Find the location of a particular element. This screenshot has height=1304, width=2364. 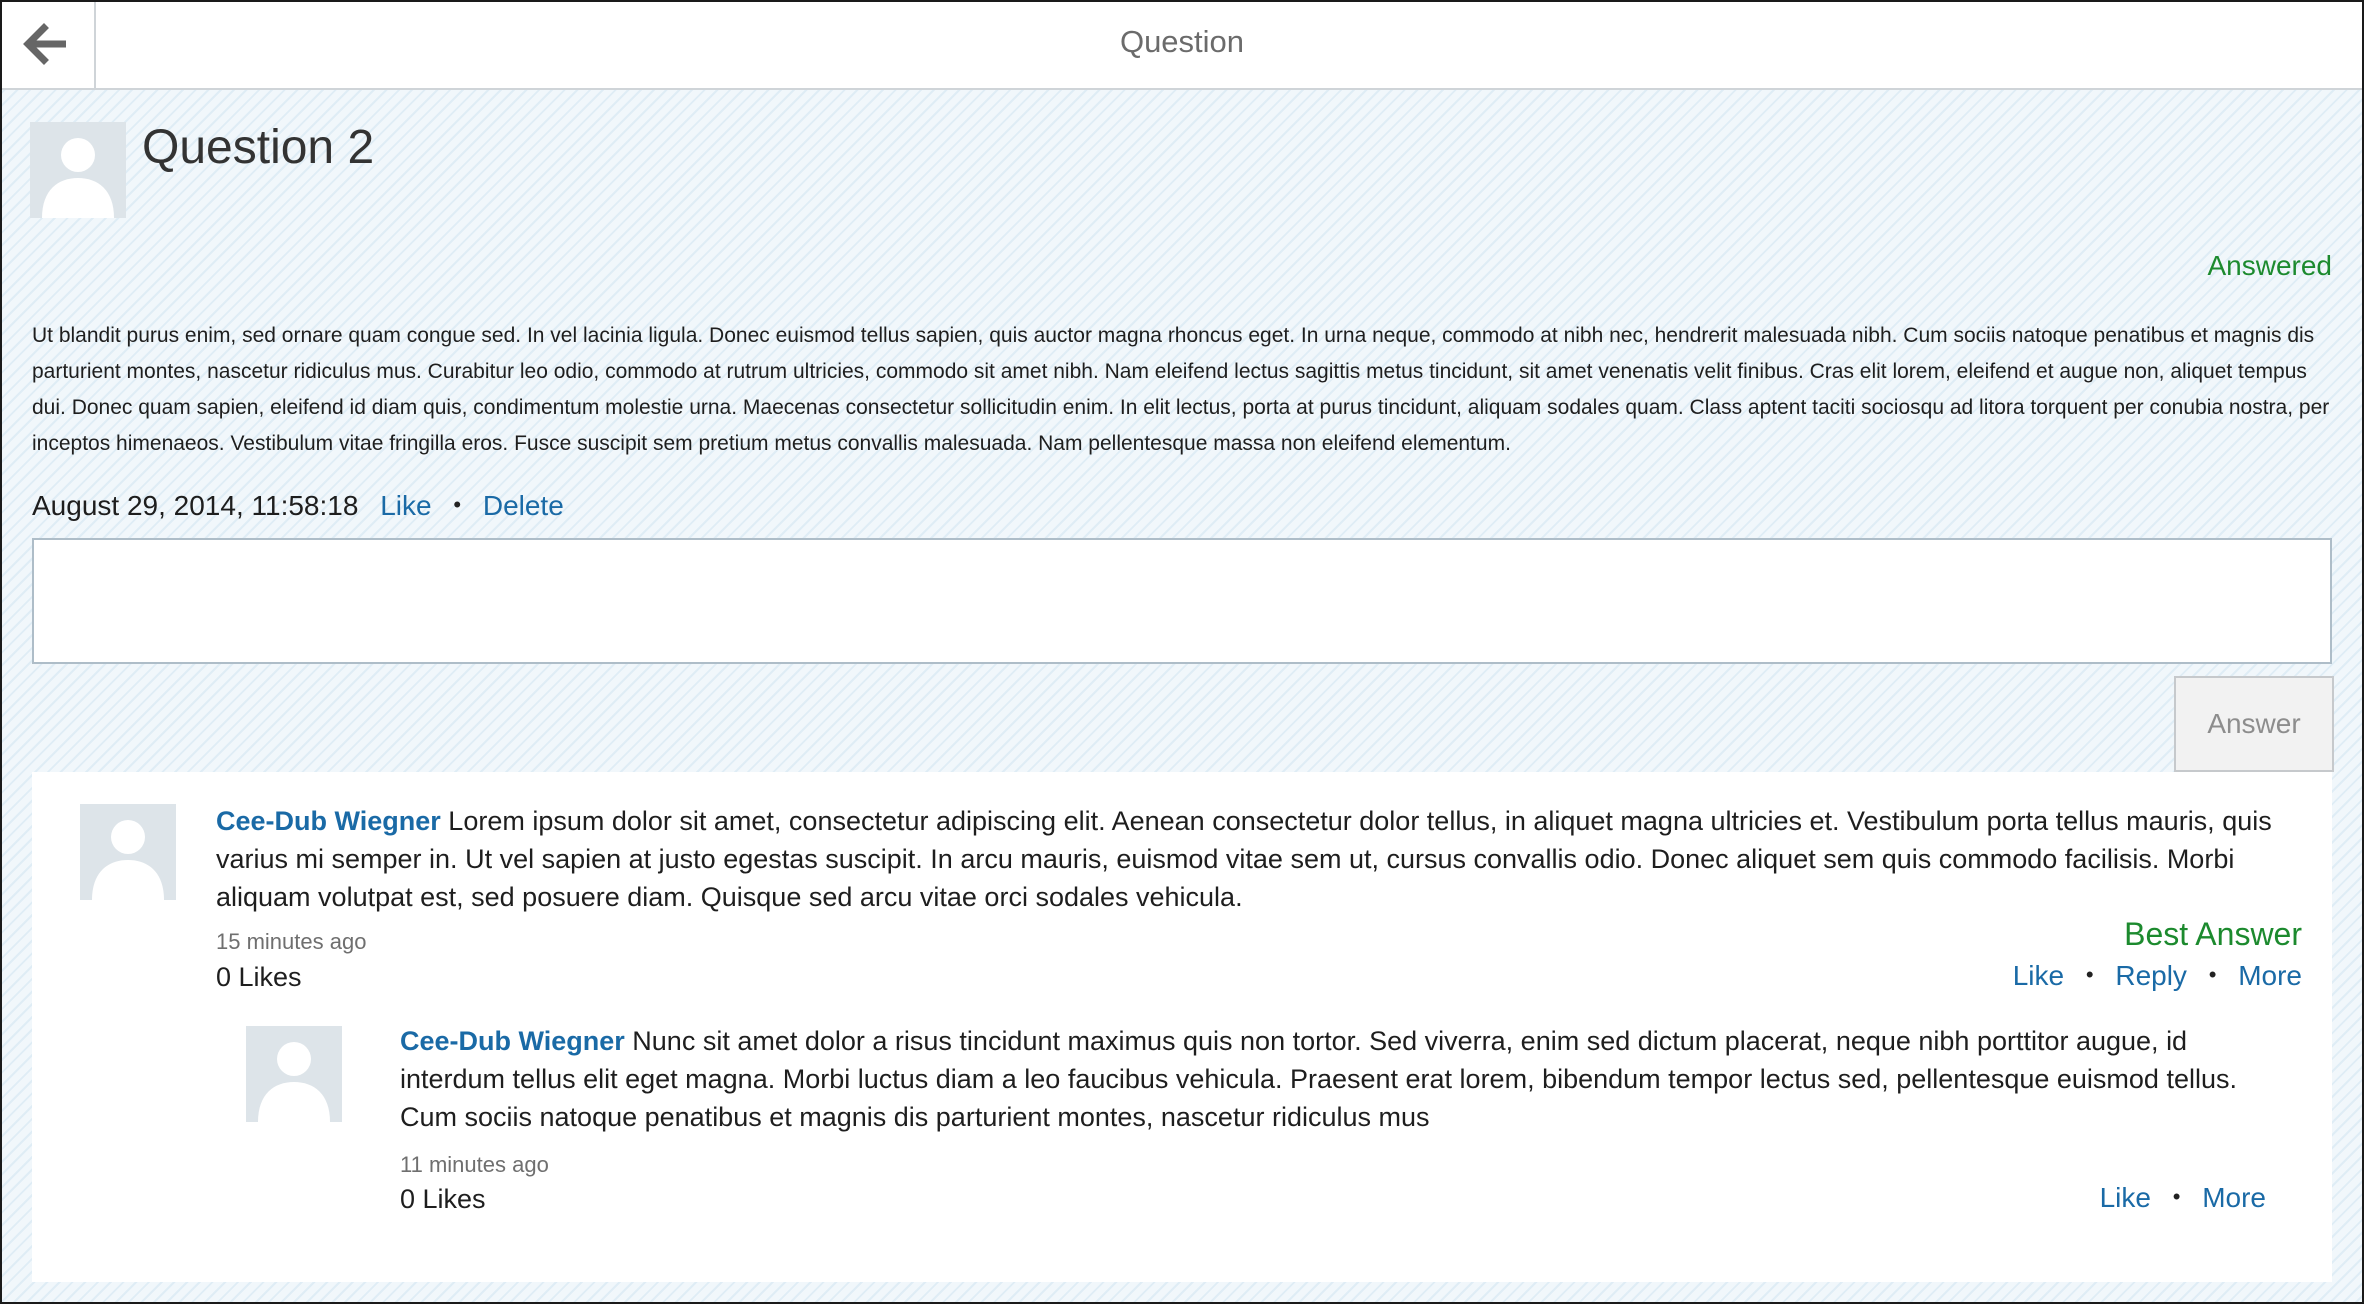

page-title: Question is located at coordinates (1182, 41).